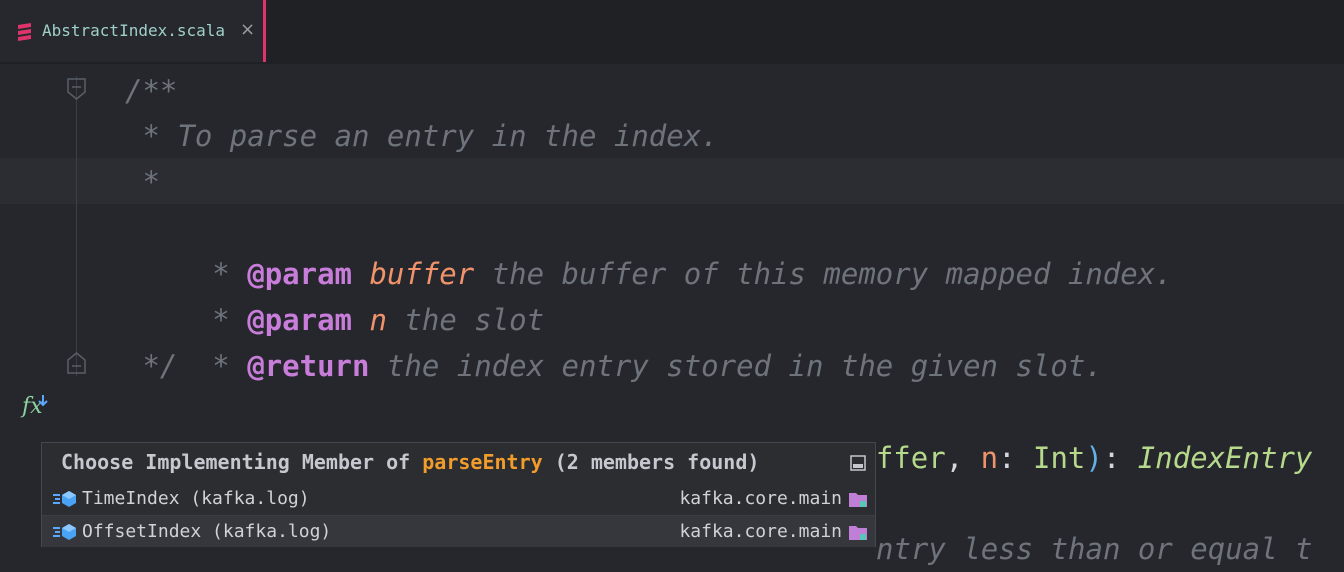 This screenshot has width=1344, height=572. I want to click on list-item: TimeIndex (kafka.log) kafka.core.main, so click(458, 499).